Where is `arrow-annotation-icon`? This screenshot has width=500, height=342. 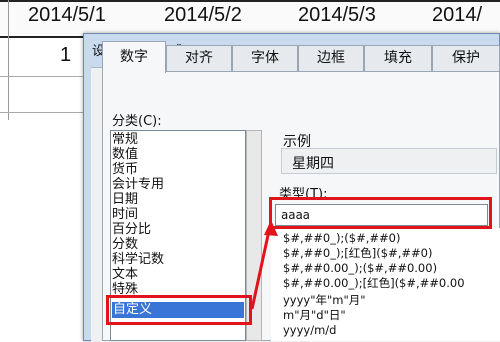 arrow-annotation-icon is located at coordinates (264, 265).